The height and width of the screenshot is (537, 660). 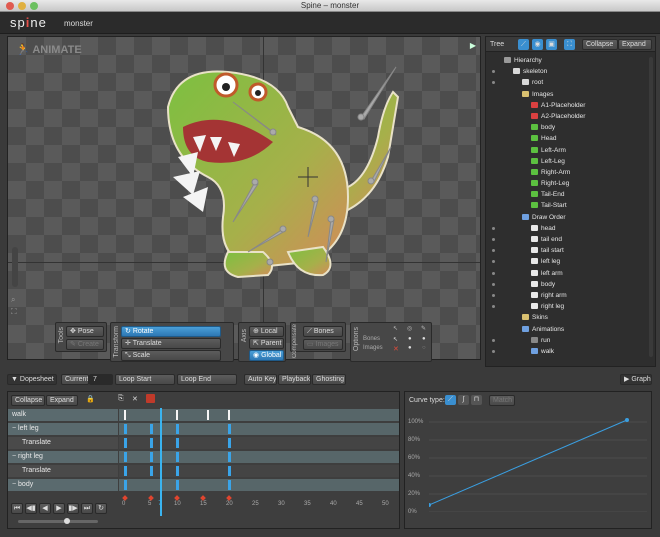 I want to click on dopesheet-row-label: − body, so click(x=63, y=485).